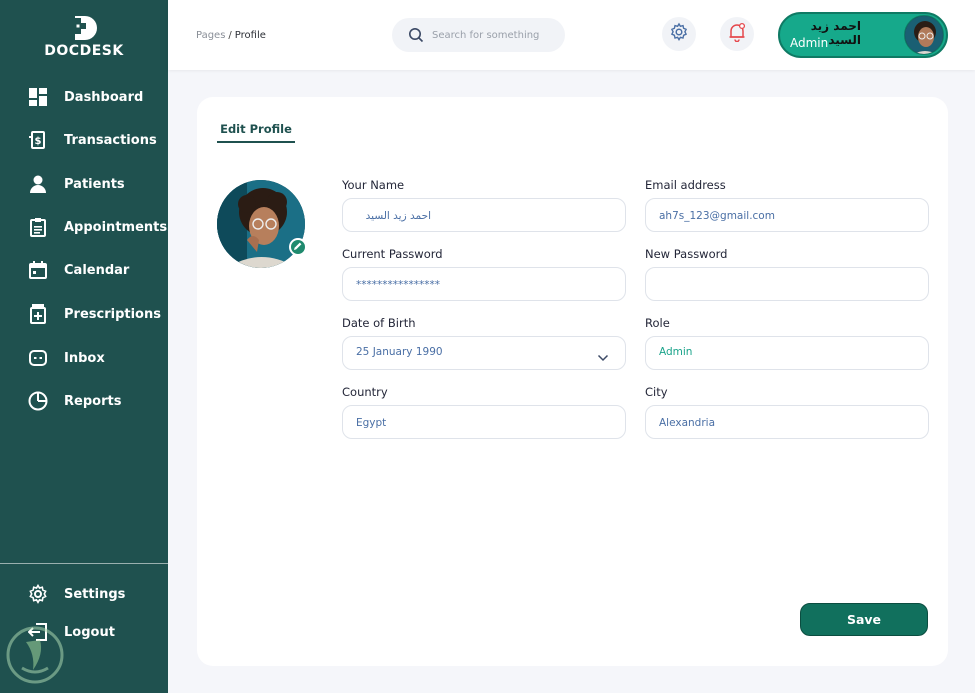  What do you see at coordinates (89, 632) in the screenshot?
I see `sidebar-item-label: Logout` at bounding box center [89, 632].